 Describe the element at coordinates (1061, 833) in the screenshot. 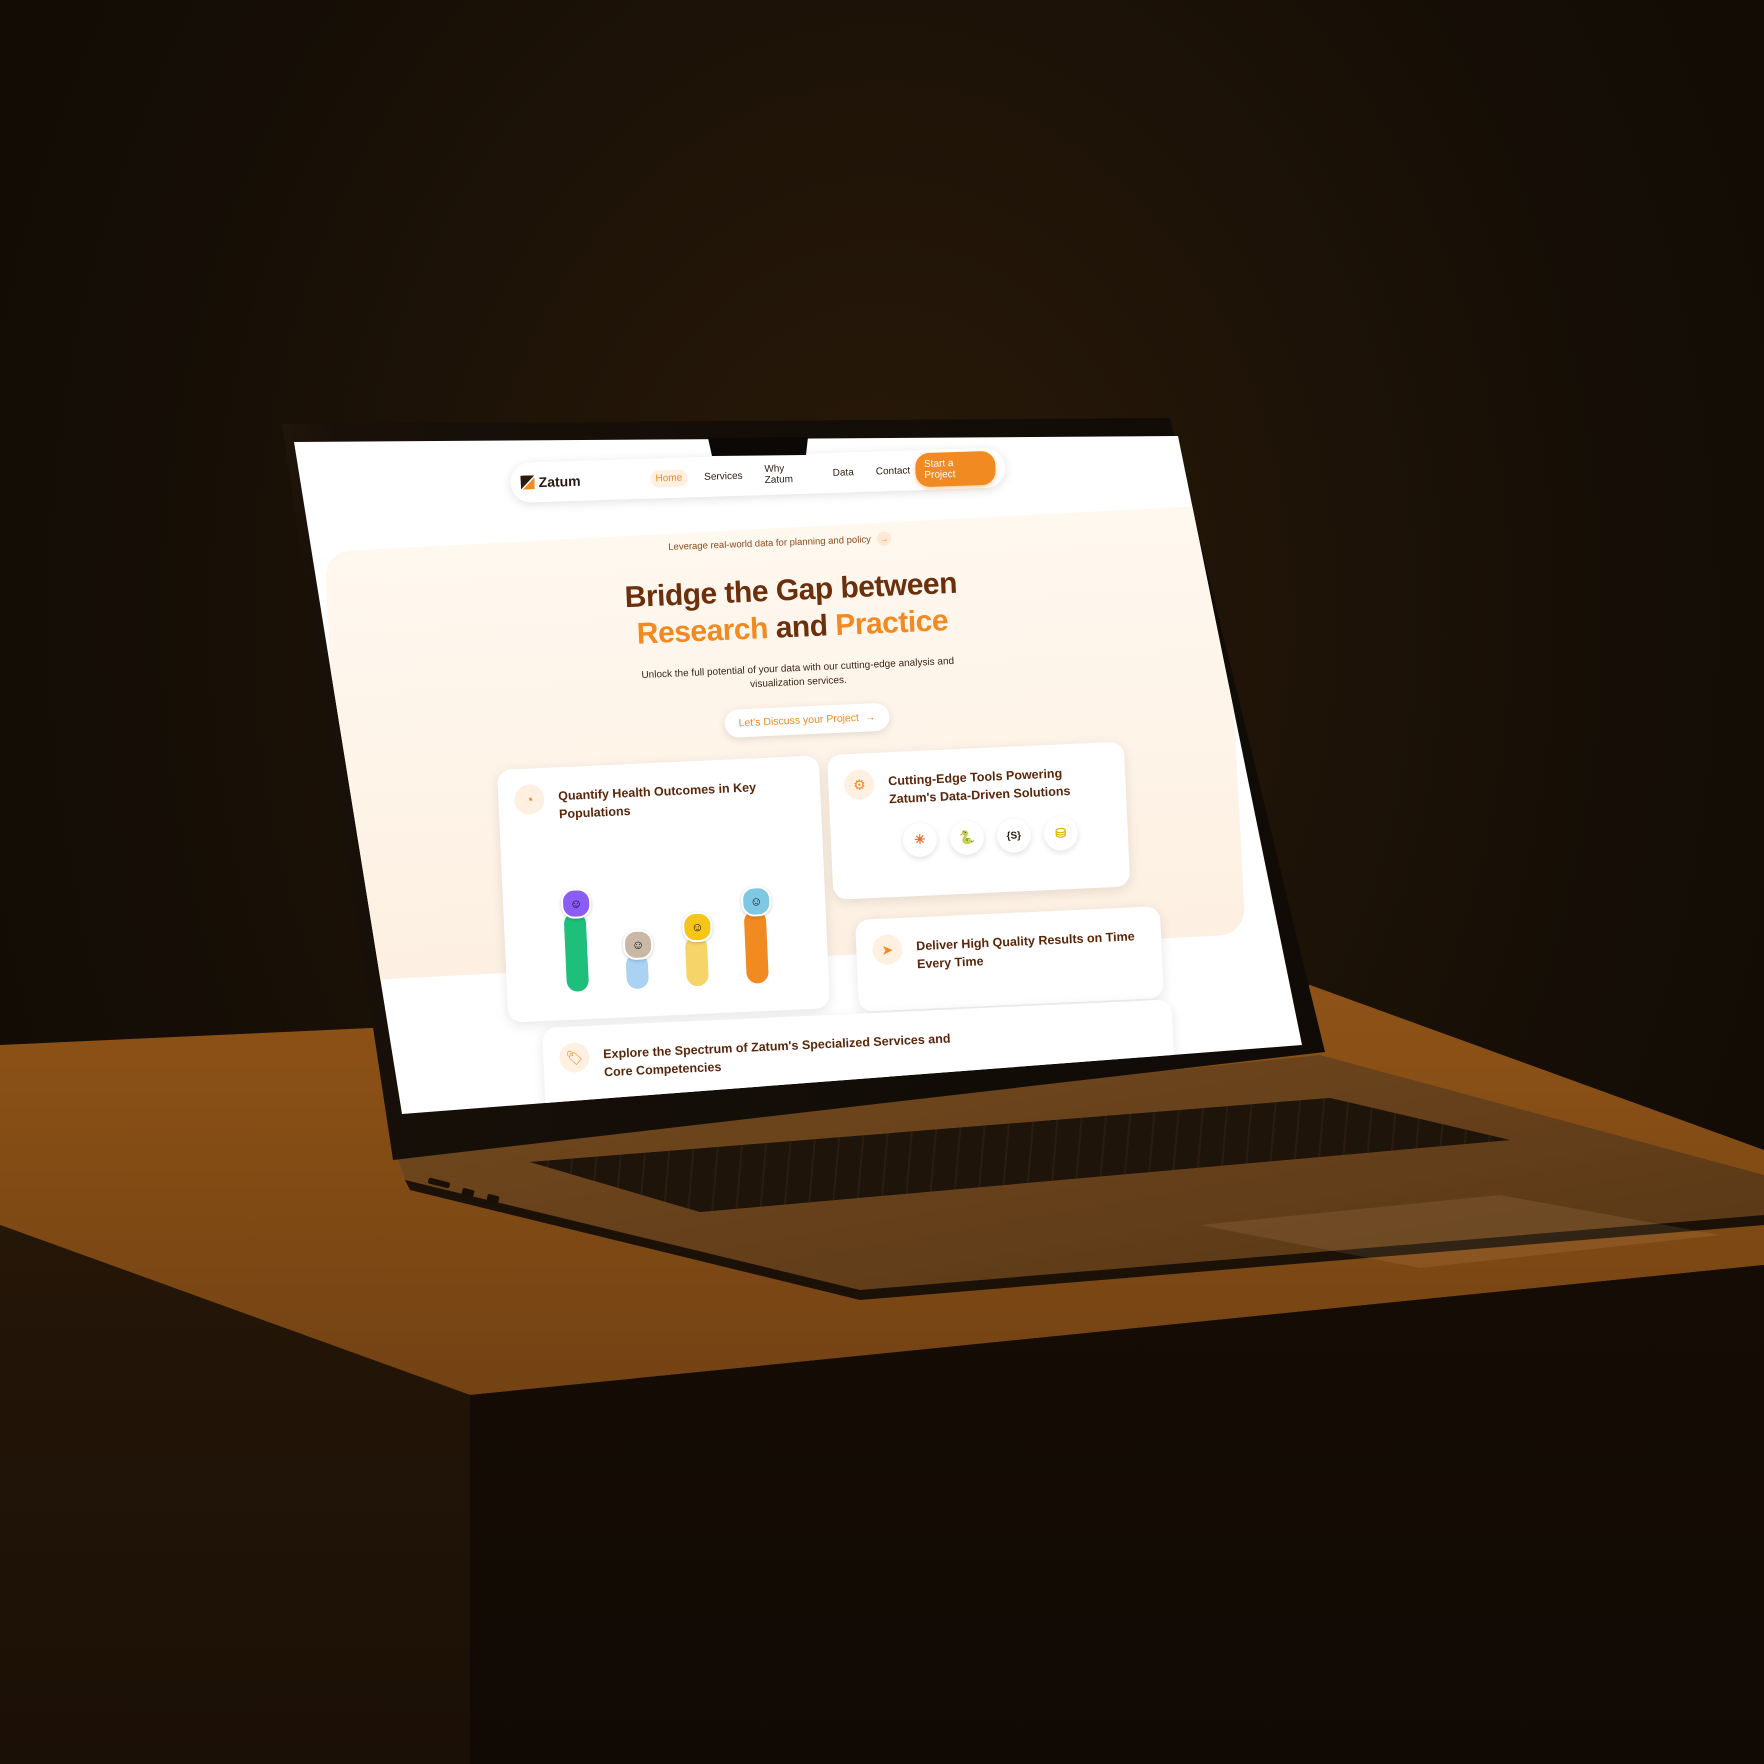

I see `database-icon: ⛁` at that location.